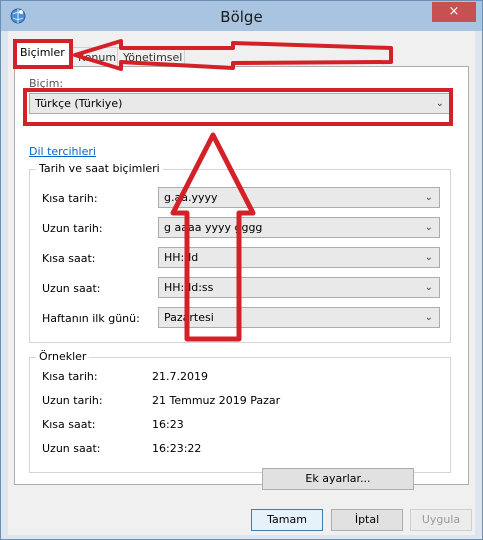 The image size is (483, 540). I want to click on short-date-label: Kısa tarih:, so click(70, 198).